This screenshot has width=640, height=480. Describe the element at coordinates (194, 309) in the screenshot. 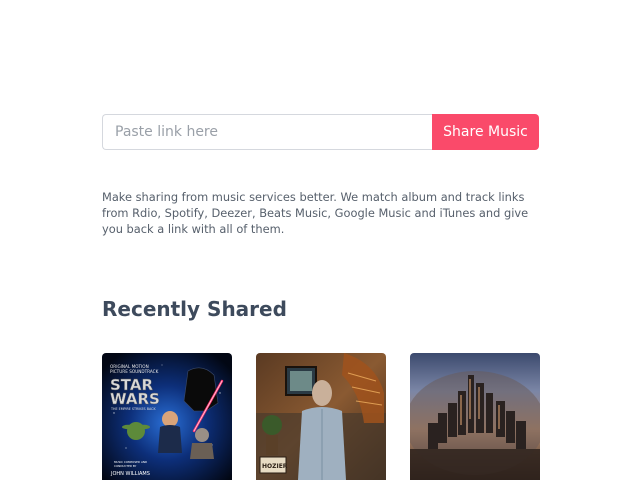

I see `recently-shared-heading: Recently Shared` at that location.